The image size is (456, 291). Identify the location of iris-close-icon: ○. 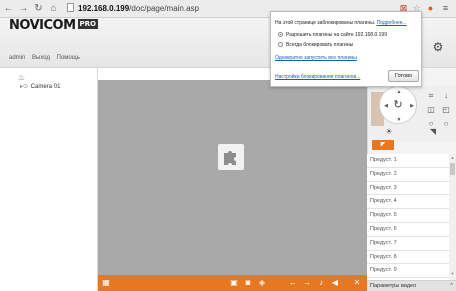
(446, 123).